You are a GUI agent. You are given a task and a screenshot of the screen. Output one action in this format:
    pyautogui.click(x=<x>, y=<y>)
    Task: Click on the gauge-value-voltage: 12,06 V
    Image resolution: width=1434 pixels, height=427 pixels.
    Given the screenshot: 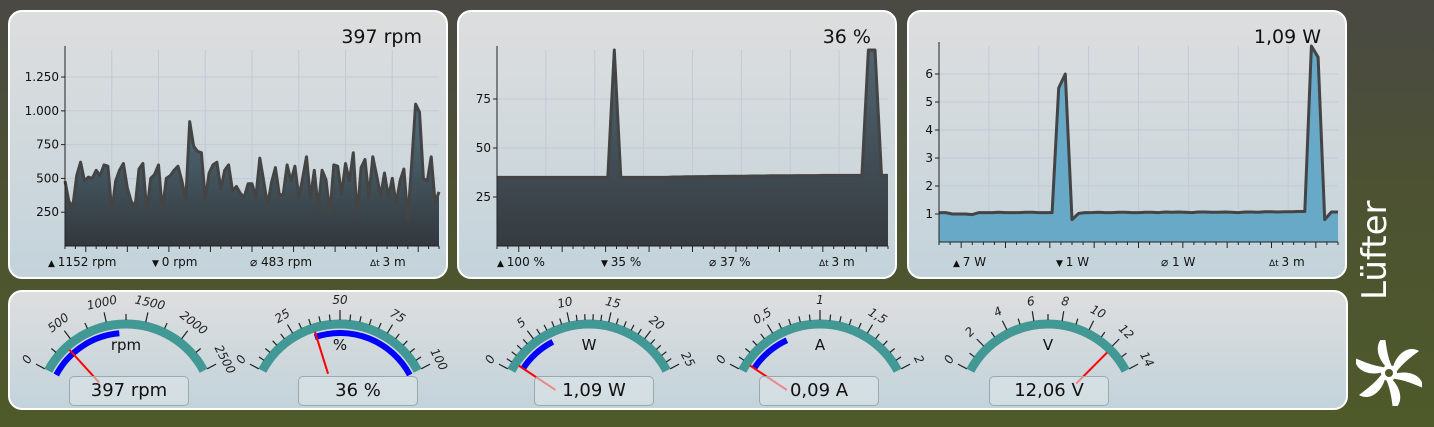 What is the action you would take?
    pyautogui.click(x=1049, y=391)
    